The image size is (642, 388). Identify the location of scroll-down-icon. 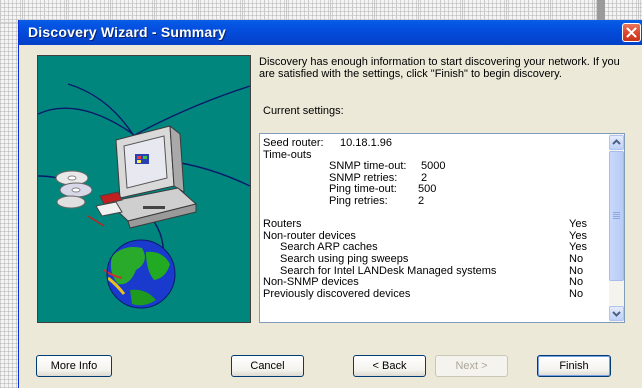
(616, 314).